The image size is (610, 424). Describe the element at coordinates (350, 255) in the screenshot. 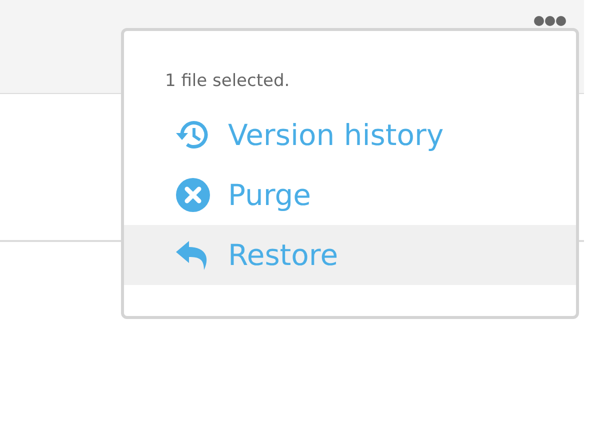

I see `menu-item: Restore` at that location.